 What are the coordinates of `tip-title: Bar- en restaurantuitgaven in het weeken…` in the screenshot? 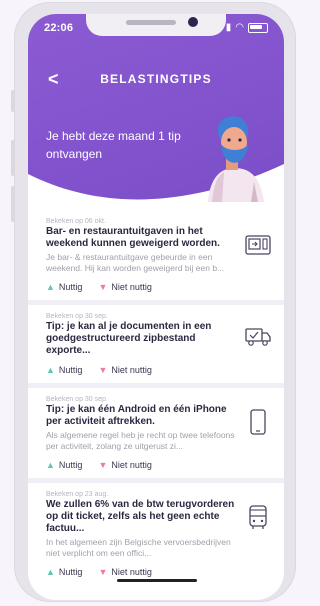 It's located at (133, 237).